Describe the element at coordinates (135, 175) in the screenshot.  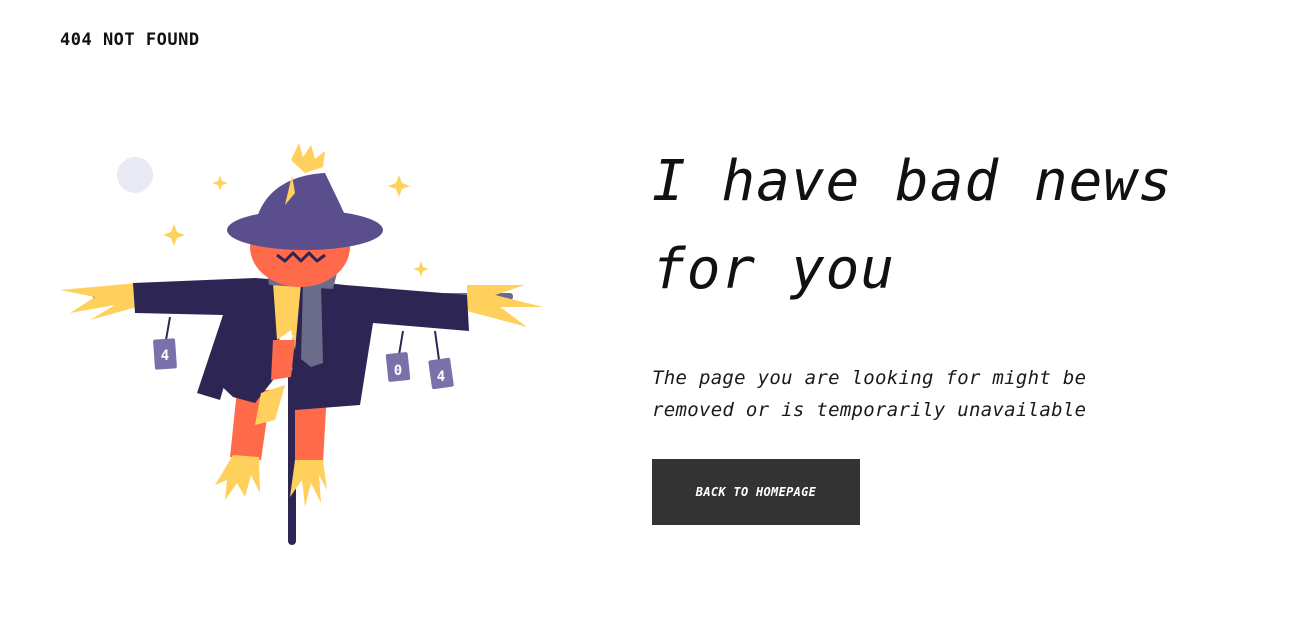
I see `moon-icon` at that location.